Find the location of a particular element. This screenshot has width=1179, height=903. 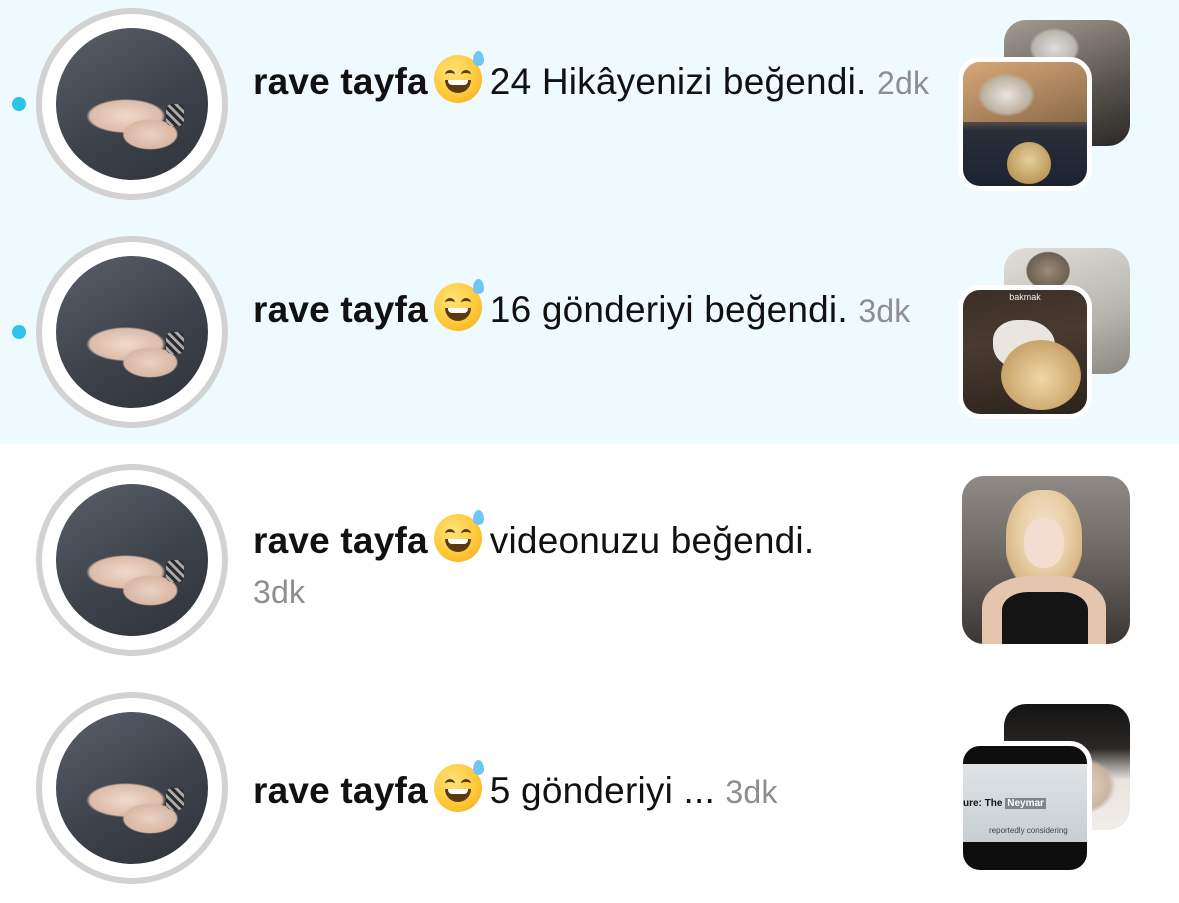

notification-text: rave tayfa 5 gönderiyi ... 3dk is located at coordinates (603, 788).